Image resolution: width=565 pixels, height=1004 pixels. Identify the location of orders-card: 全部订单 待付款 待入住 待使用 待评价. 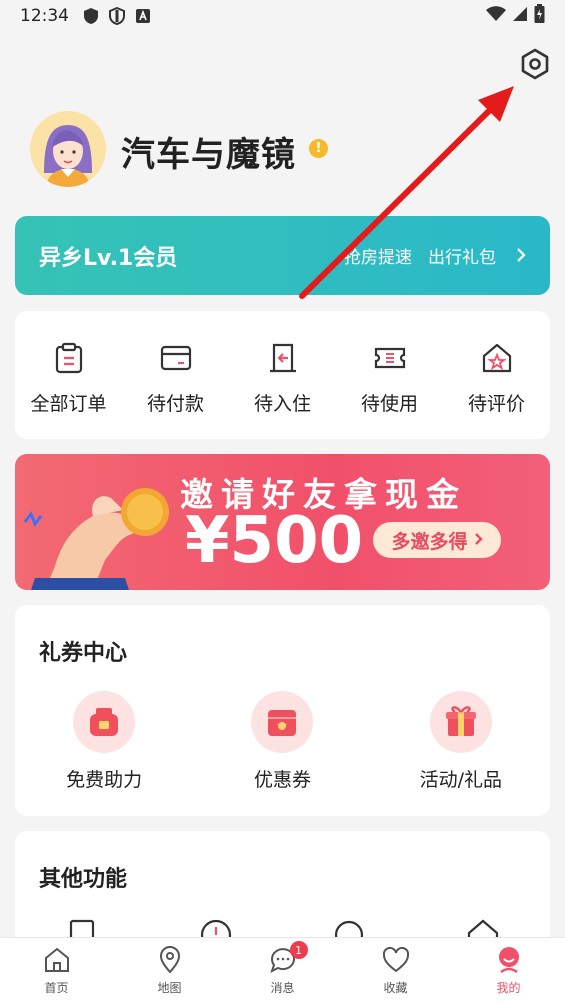
(282, 375).